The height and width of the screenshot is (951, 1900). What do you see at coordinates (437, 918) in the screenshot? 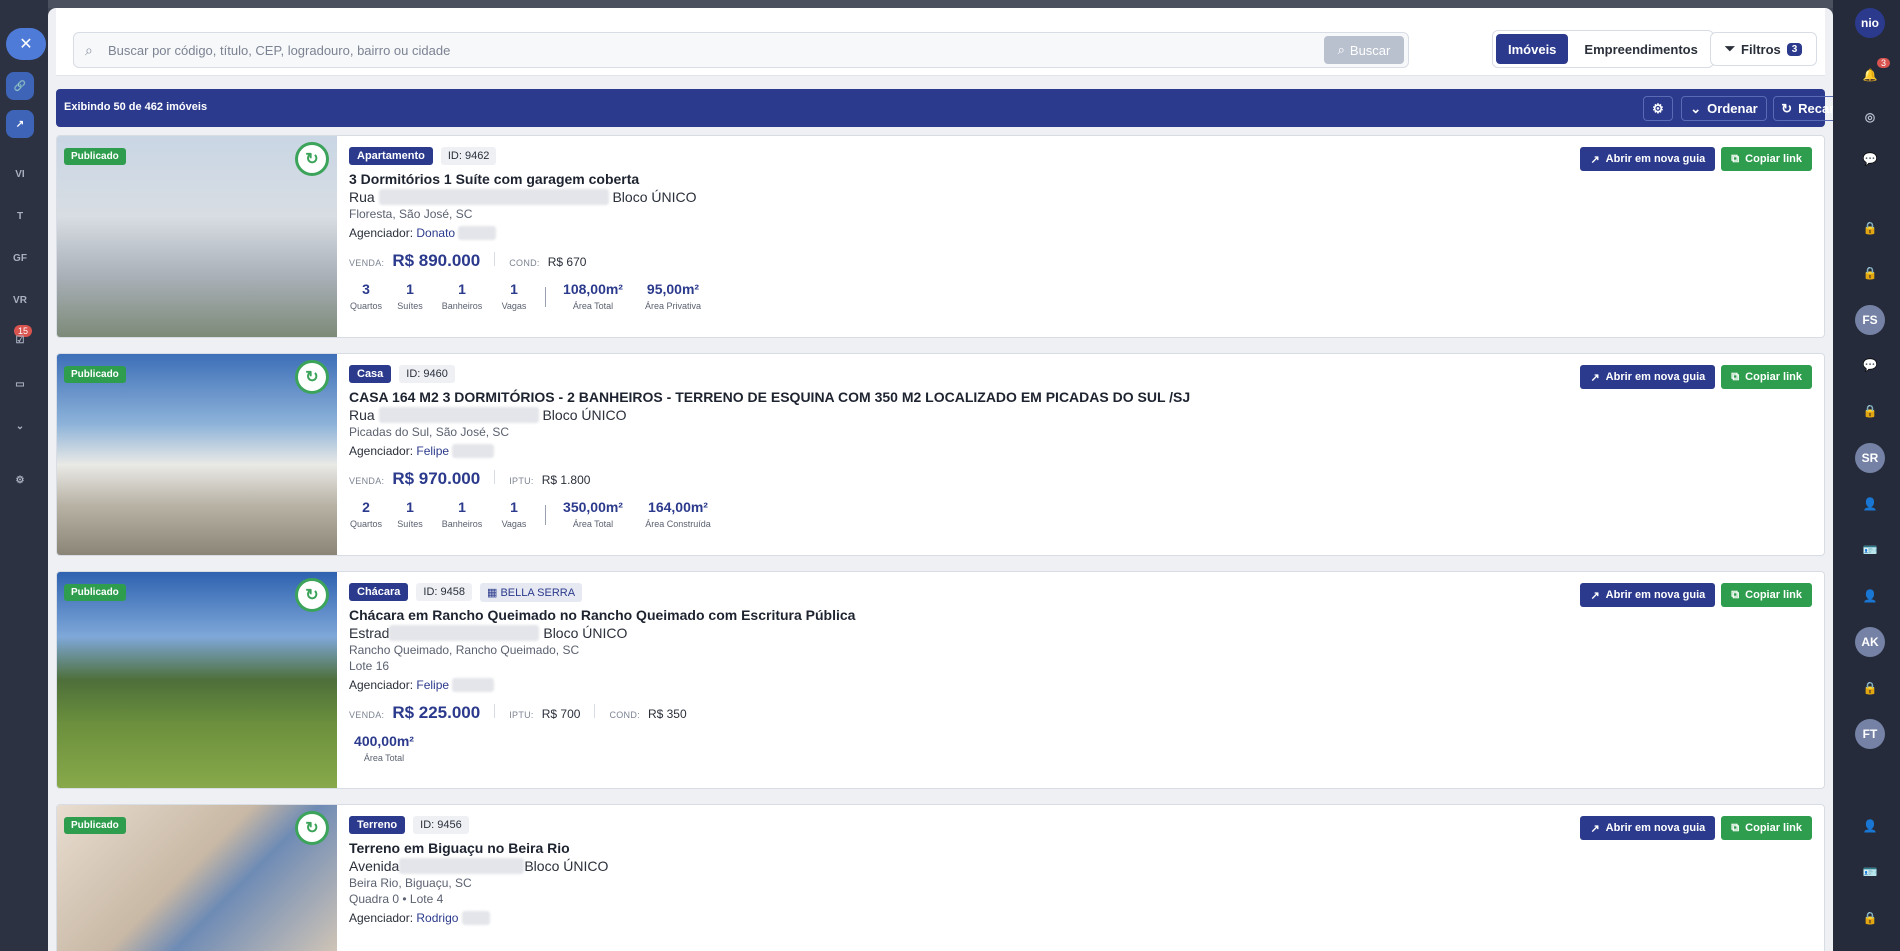
I see `agent-name: Rodrigo` at bounding box center [437, 918].